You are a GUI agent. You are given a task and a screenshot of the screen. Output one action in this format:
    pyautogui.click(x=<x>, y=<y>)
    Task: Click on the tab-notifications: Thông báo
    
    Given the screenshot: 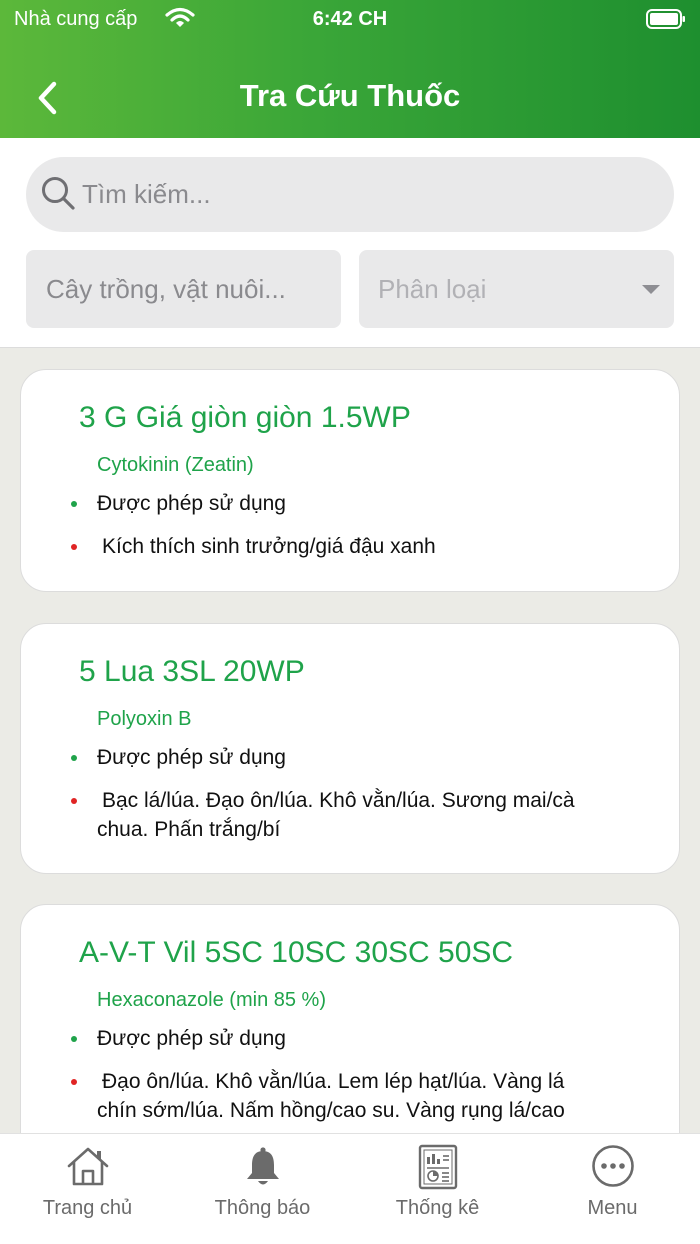 What is the action you would take?
    pyautogui.click(x=262, y=1189)
    